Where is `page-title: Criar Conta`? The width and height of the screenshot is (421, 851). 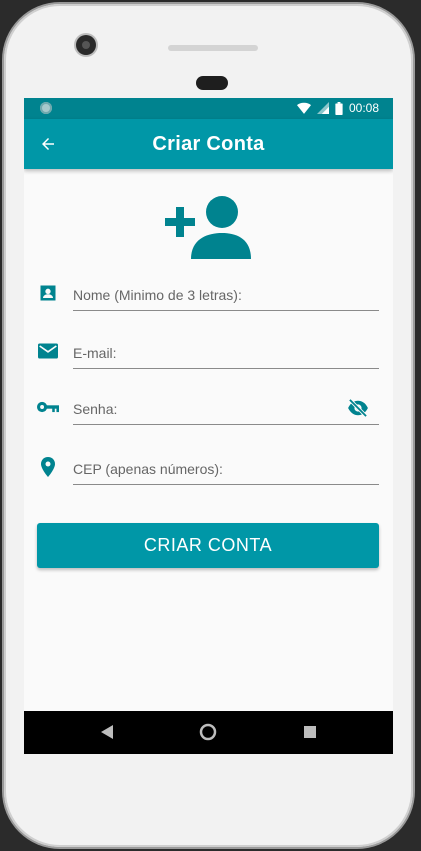 page-title: Criar Conta is located at coordinates (208, 144).